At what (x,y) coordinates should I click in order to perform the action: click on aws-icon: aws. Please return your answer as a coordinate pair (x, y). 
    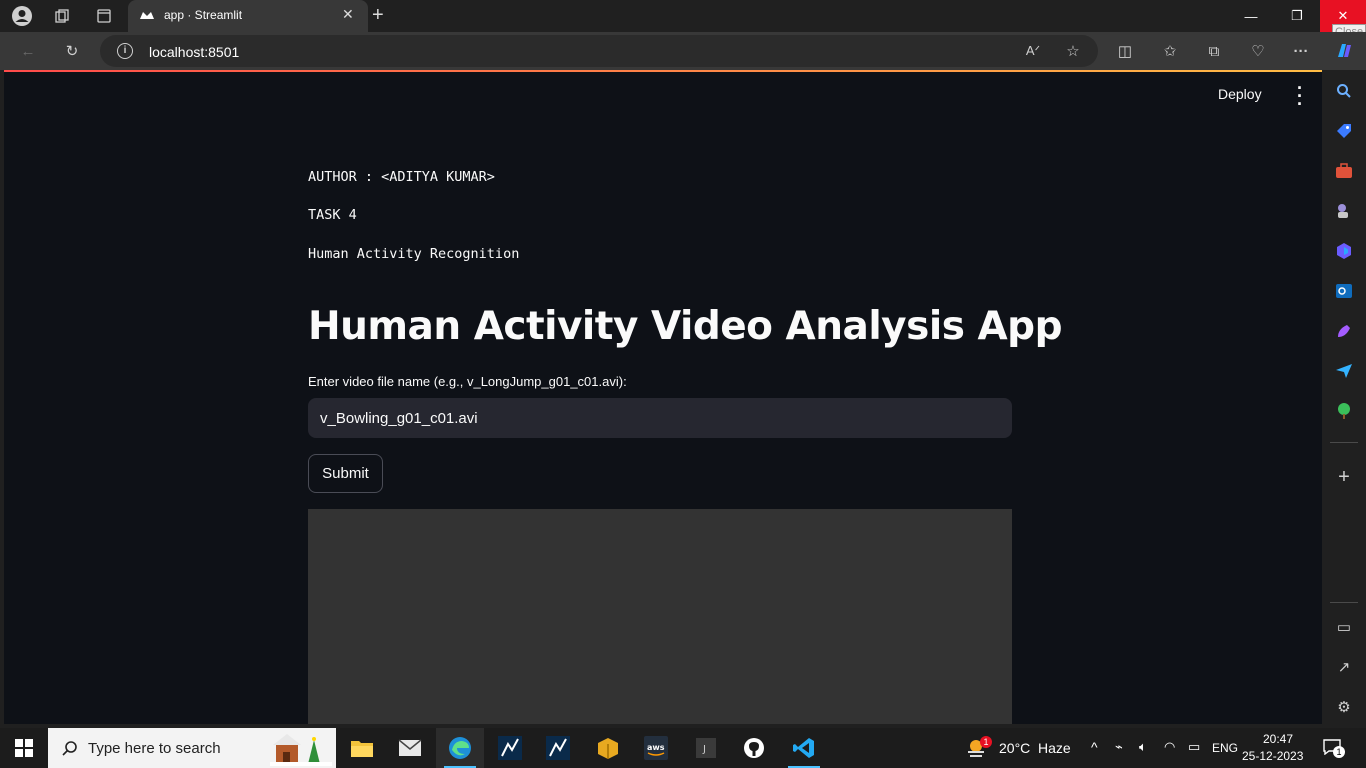
    Looking at the image, I should click on (656, 748).